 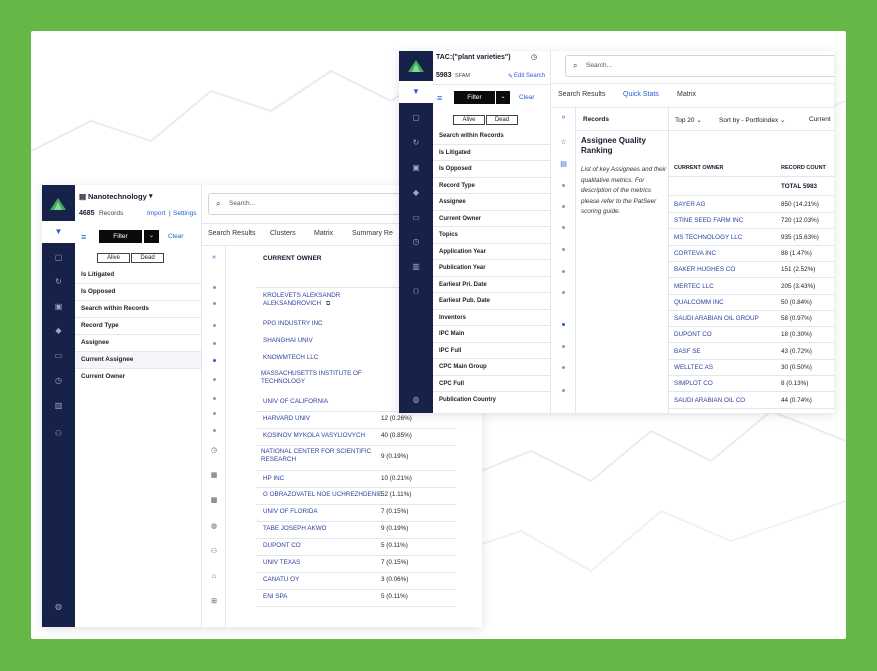 What do you see at coordinates (295, 529) in the screenshot?
I see `owner-row-13: TABE JOSEPH AKWO` at bounding box center [295, 529].